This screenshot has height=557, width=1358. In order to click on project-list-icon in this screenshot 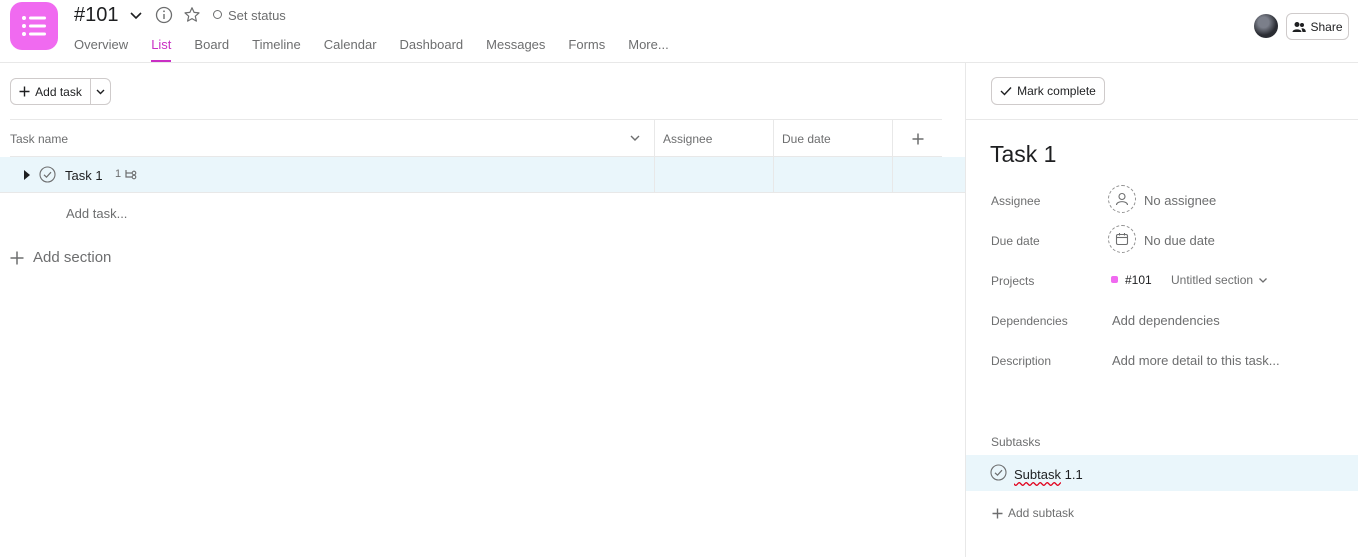, I will do `click(34, 26)`.